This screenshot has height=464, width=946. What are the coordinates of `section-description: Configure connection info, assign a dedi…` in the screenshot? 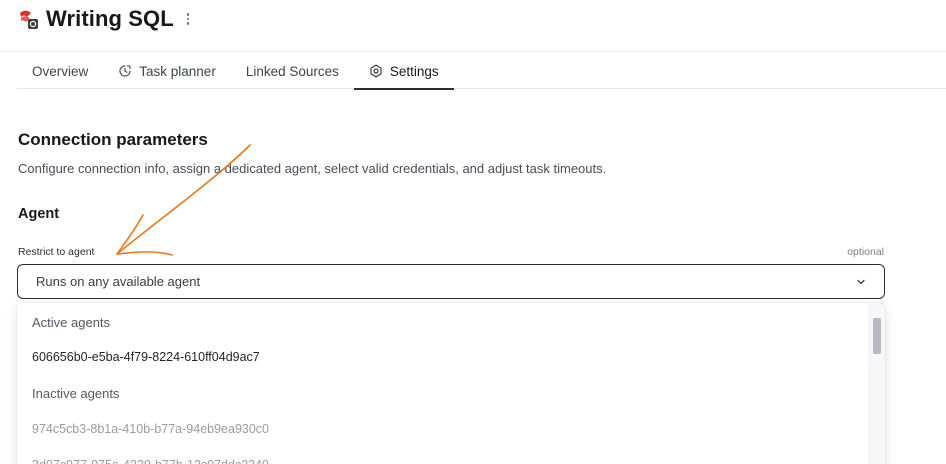 It's located at (312, 168).